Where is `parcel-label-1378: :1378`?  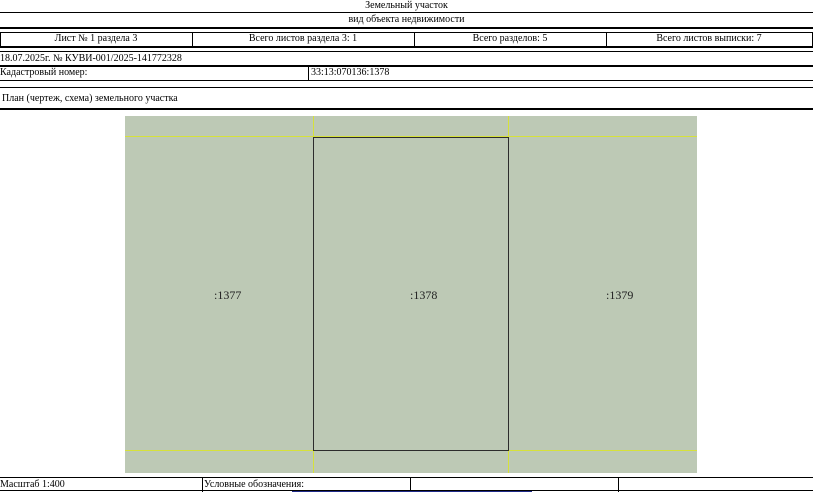 parcel-label-1378: :1378 is located at coordinates (424, 295).